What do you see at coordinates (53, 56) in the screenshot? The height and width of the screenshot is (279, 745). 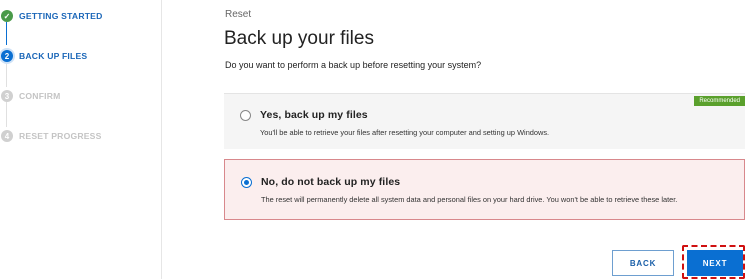 I see `step-label: BACK UP FILES` at bounding box center [53, 56].